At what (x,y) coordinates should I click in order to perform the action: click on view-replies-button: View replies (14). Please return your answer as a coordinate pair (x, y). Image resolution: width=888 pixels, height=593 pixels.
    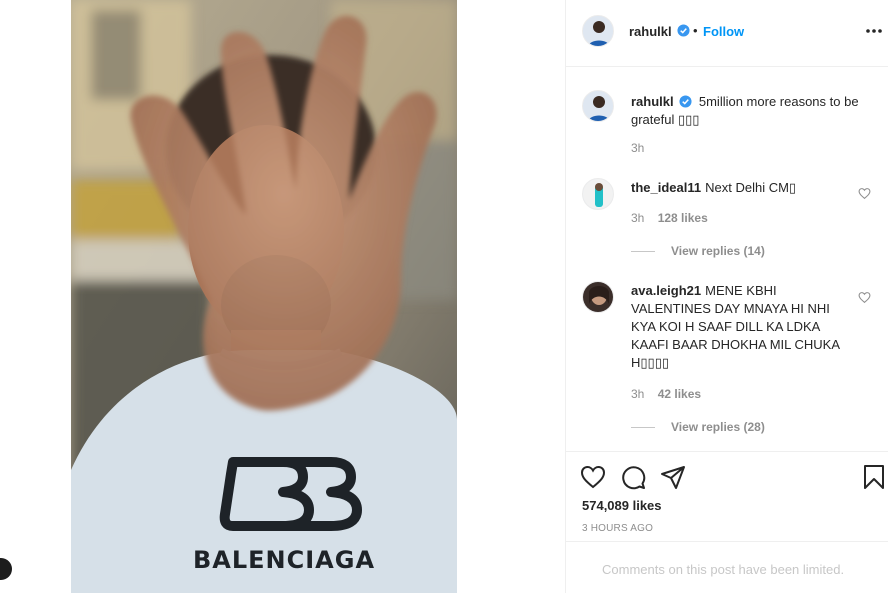
    Looking at the image, I should click on (698, 251).